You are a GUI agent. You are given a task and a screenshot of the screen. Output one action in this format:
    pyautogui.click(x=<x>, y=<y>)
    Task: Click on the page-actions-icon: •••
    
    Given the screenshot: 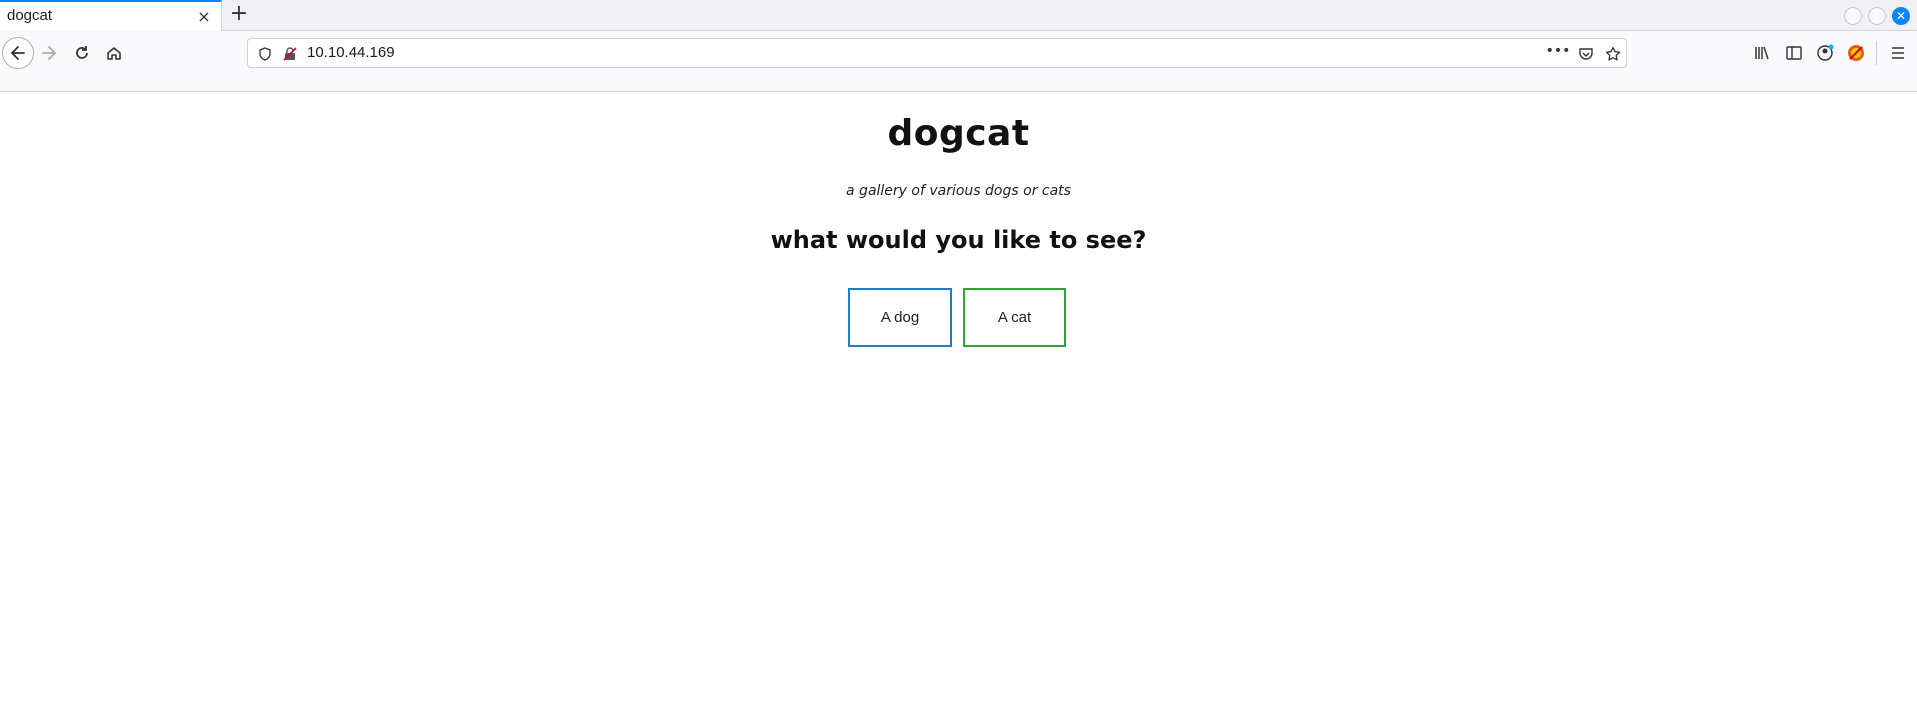 What is the action you would take?
    pyautogui.click(x=1558, y=51)
    